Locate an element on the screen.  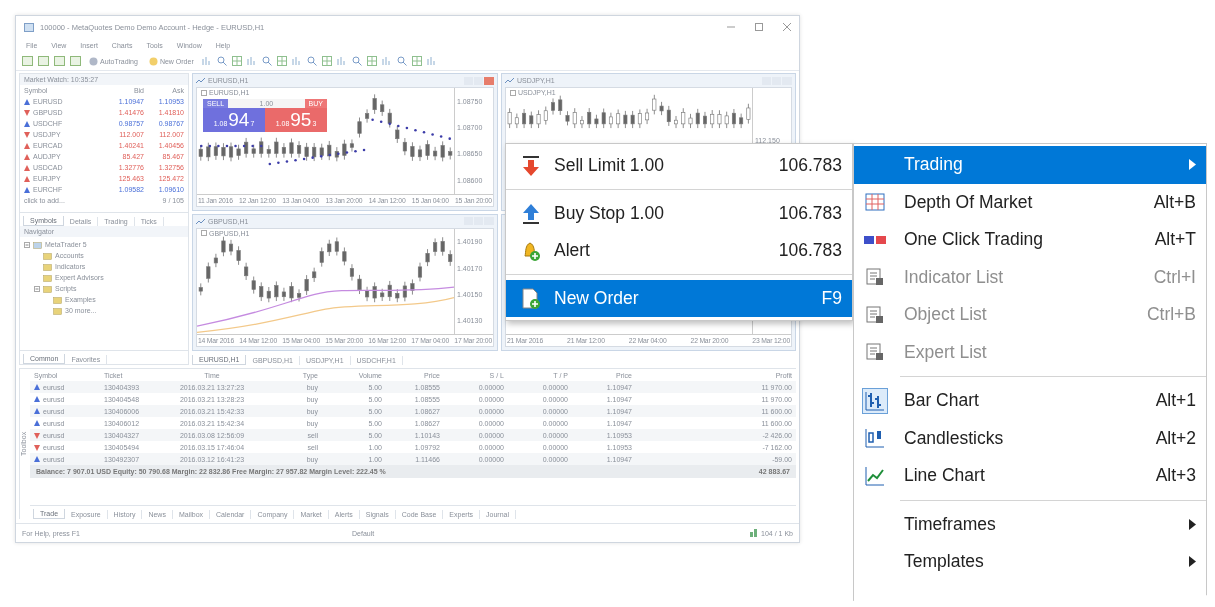
menu-item: Sell Limit 1.00 106.783 is located at coordinates (679, 165).